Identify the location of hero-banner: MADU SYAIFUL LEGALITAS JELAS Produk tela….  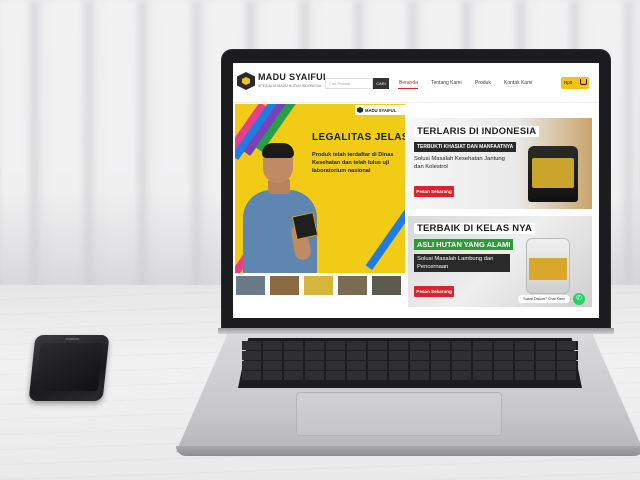
(320, 188).